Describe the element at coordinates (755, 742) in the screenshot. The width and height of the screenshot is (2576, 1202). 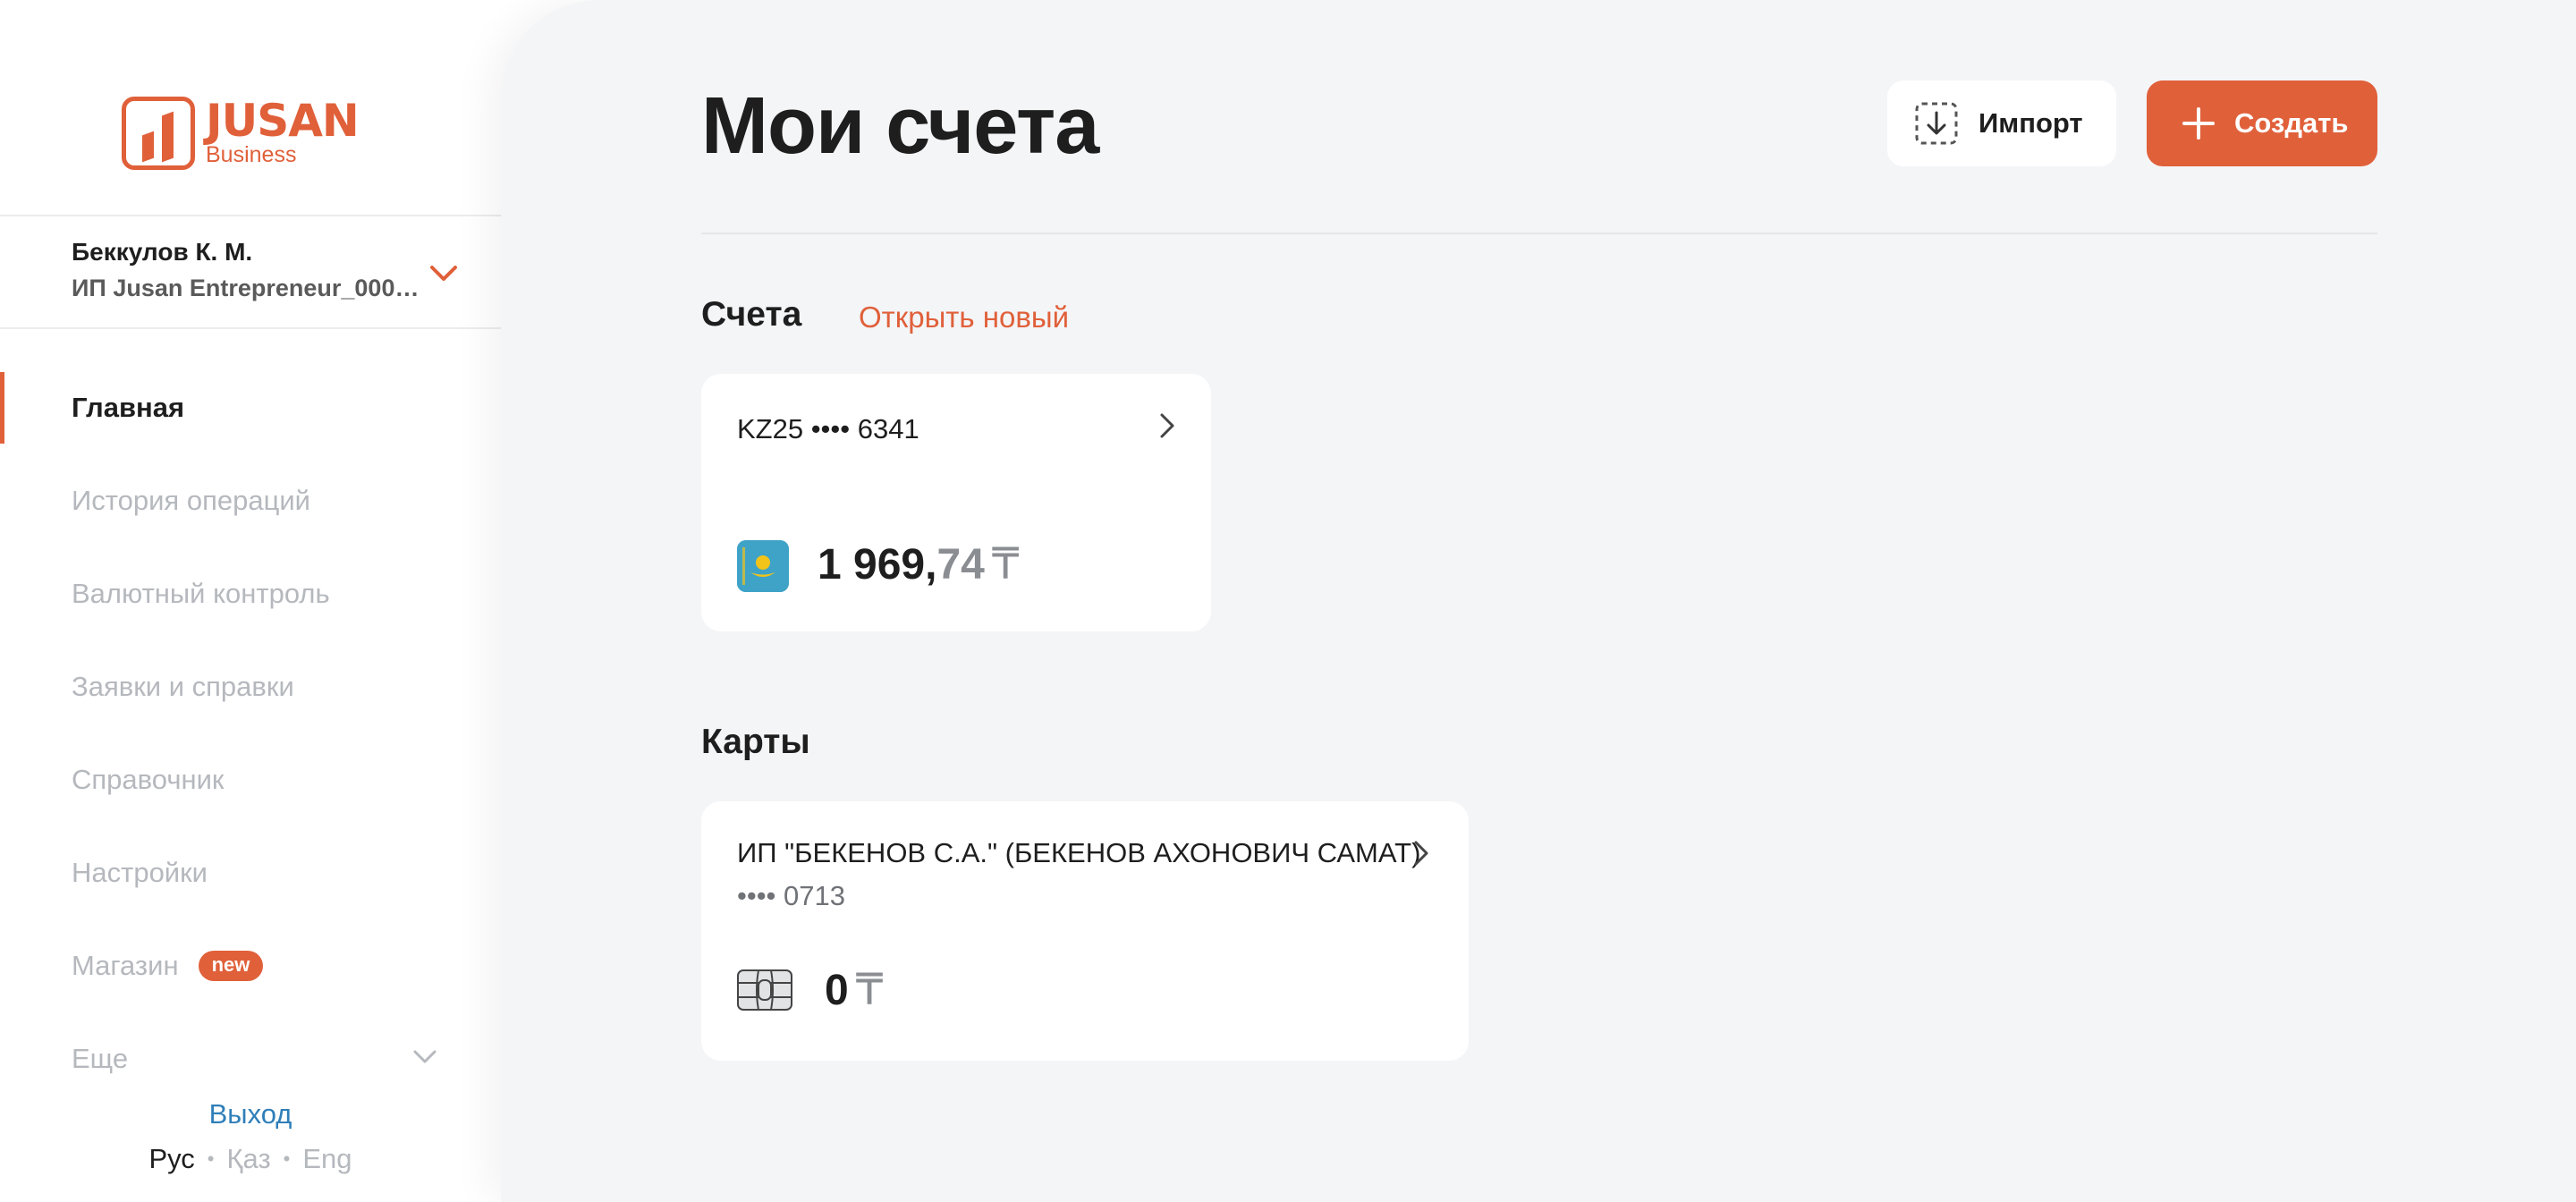
I see `cards-section-title: Карты` at that location.